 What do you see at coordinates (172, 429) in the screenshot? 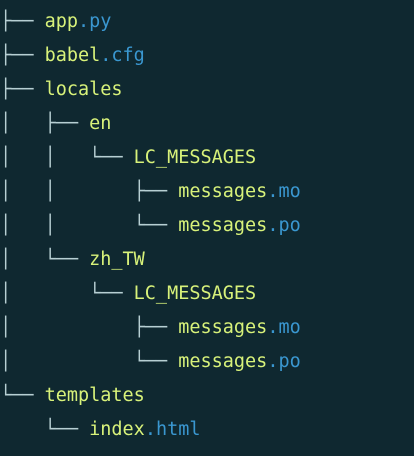
I see `file-extension: .html` at bounding box center [172, 429].